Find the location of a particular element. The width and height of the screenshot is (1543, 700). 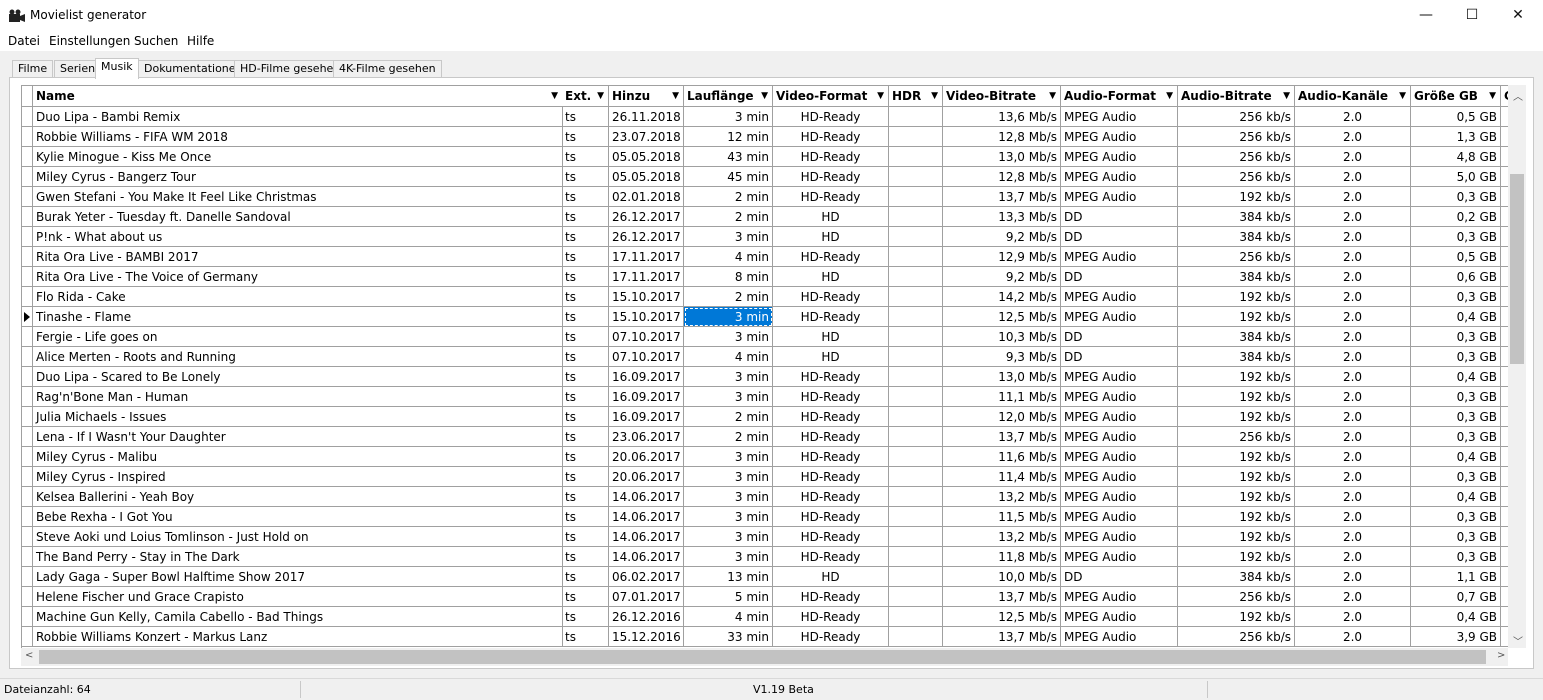

table-cell-name: Lena - If I Wasn't Your Daughter is located at coordinates (298, 437).